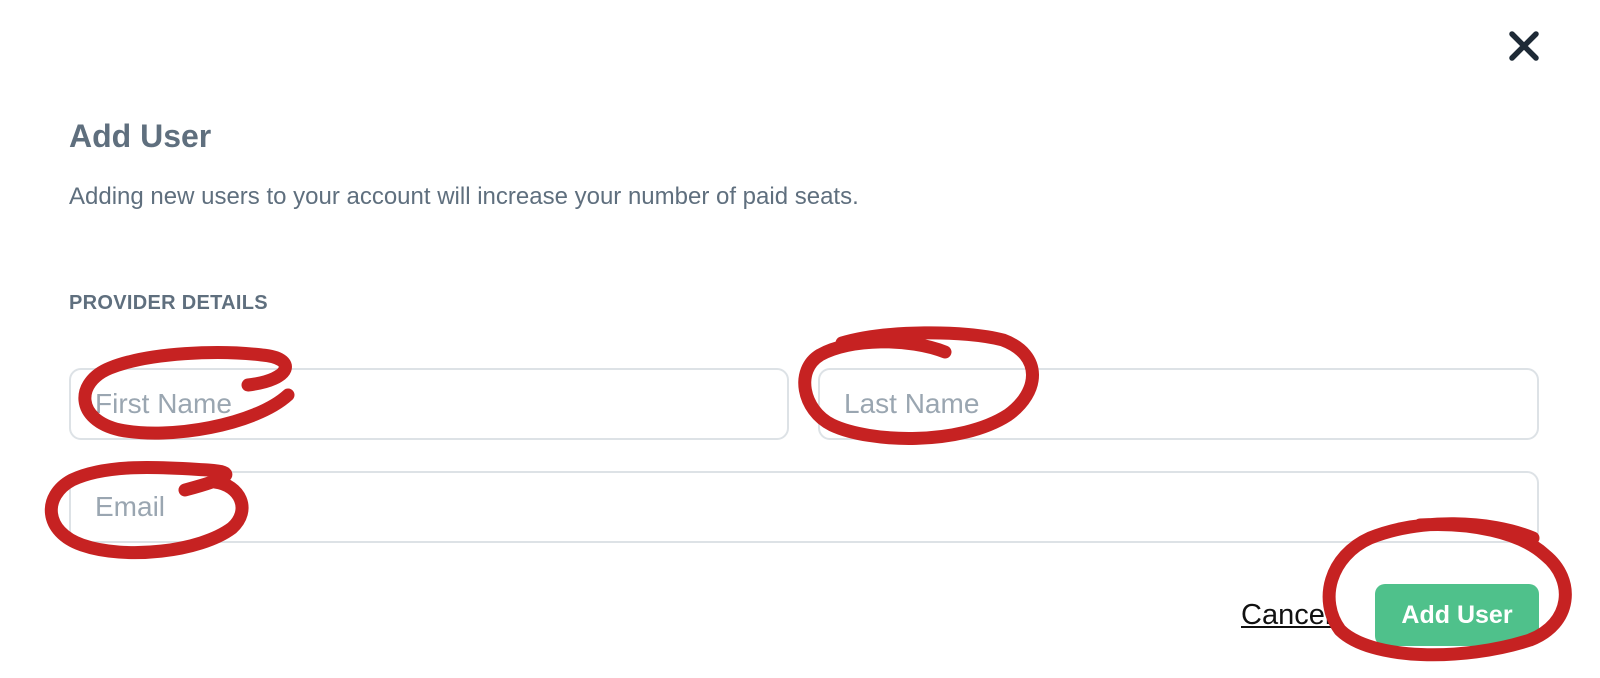 This screenshot has height=678, width=1600. I want to click on email-field, so click(804, 507).